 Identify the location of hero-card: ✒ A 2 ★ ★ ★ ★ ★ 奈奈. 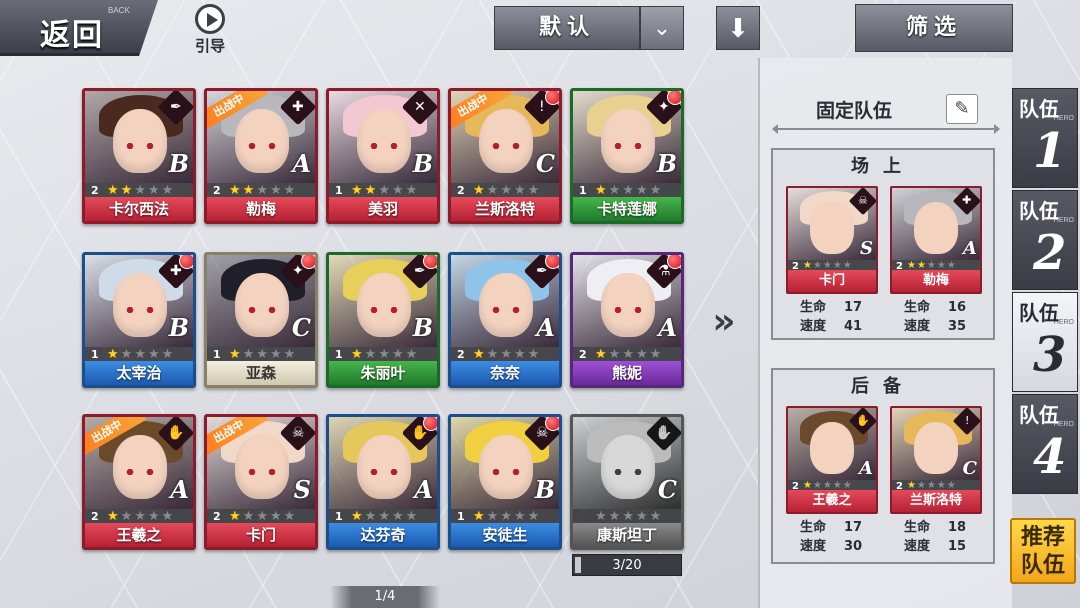
(505, 320).